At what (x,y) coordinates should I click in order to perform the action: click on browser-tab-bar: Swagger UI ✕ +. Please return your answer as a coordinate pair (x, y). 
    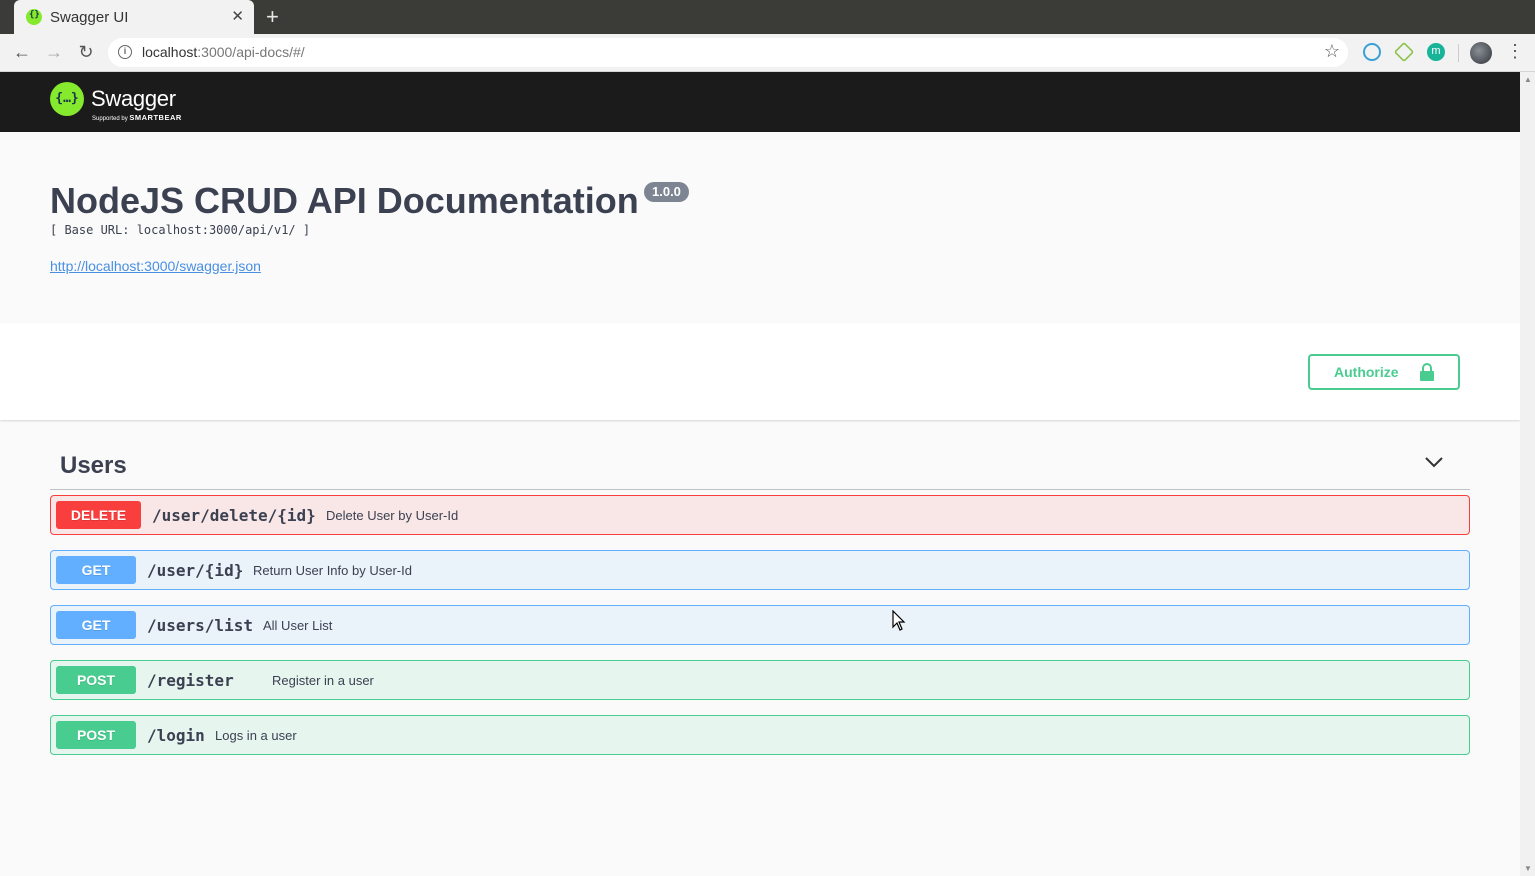
    Looking at the image, I should click on (767, 17).